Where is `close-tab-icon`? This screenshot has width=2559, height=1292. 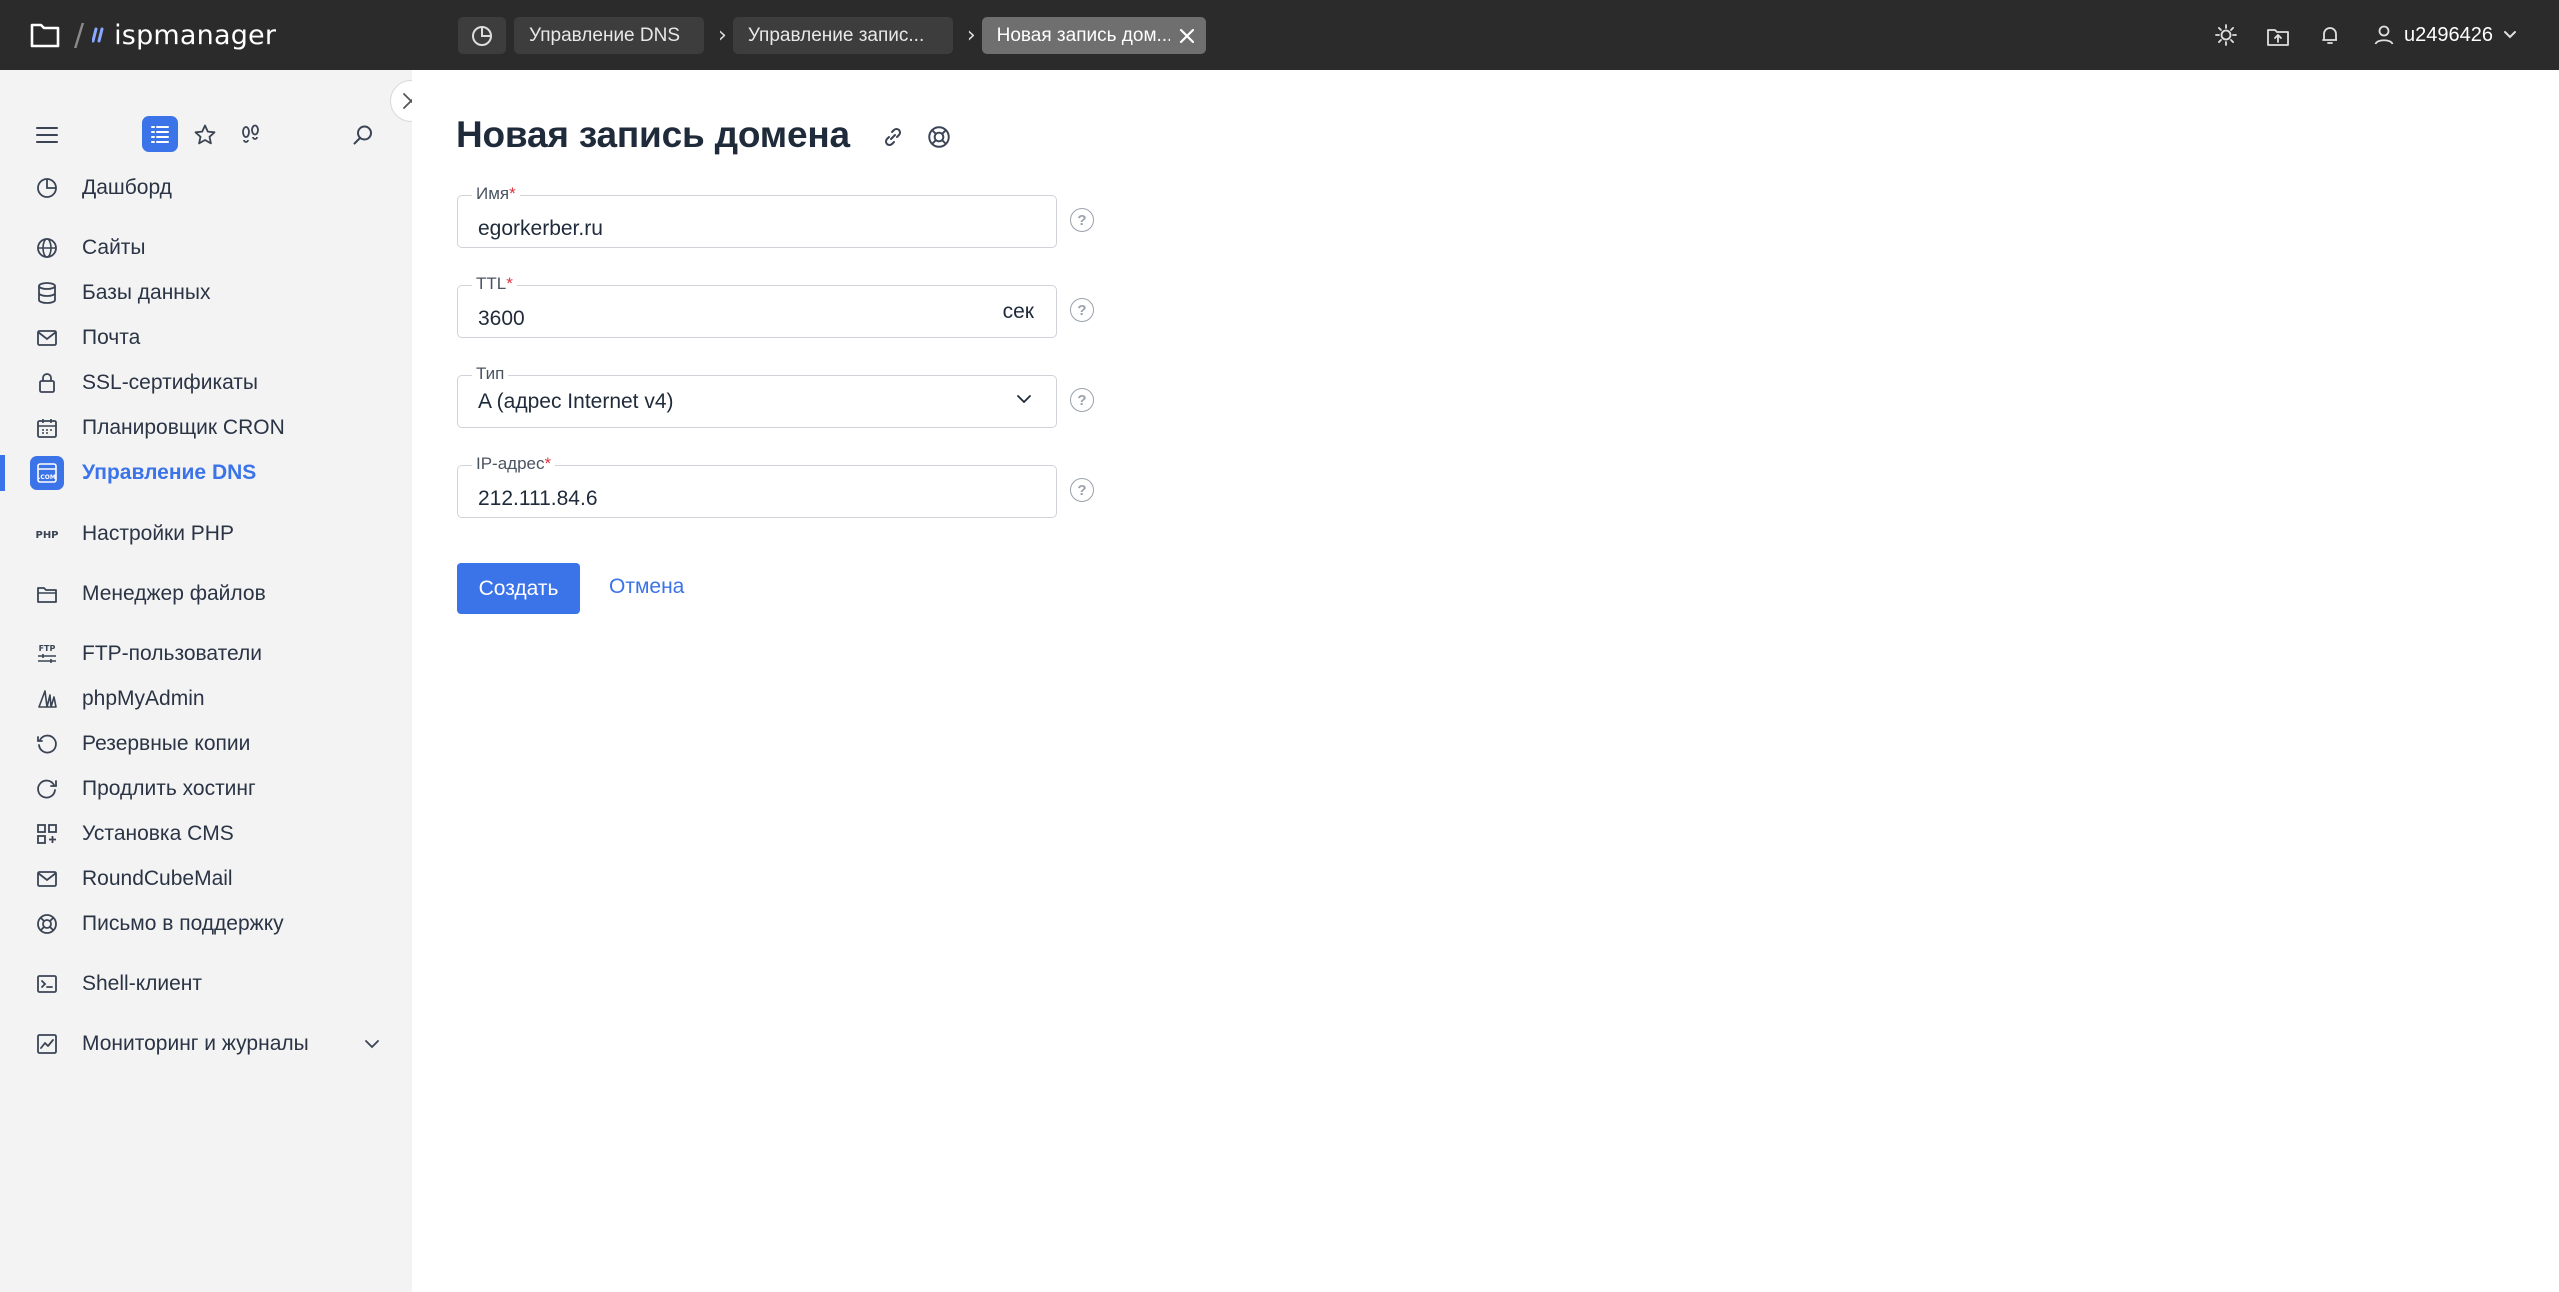 close-tab-icon is located at coordinates (1187, 36).